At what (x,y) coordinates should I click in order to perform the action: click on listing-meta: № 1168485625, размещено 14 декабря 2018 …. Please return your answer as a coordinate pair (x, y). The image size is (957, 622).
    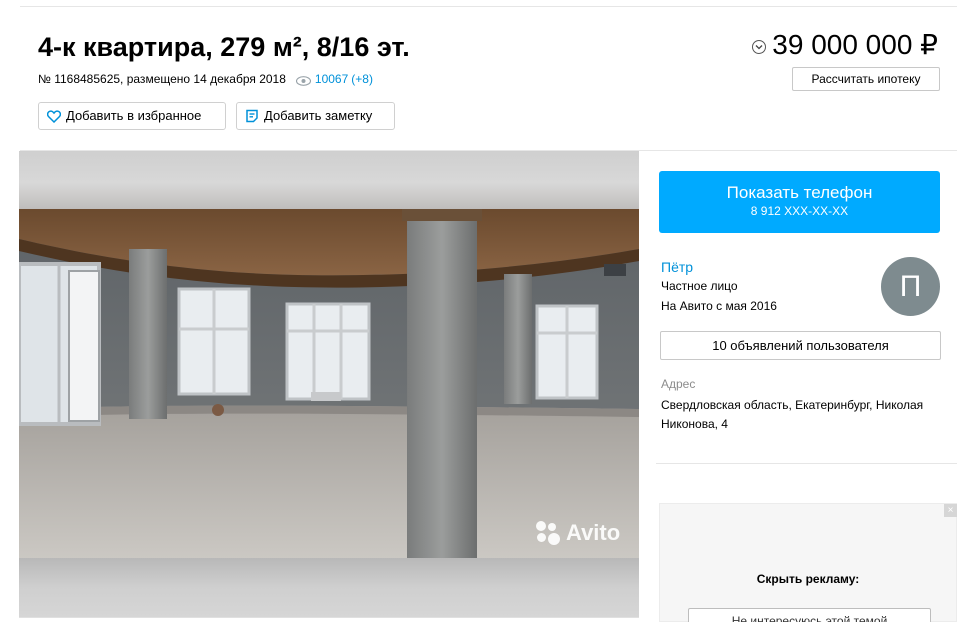
    Looking at the image, I should click on (205, 79).